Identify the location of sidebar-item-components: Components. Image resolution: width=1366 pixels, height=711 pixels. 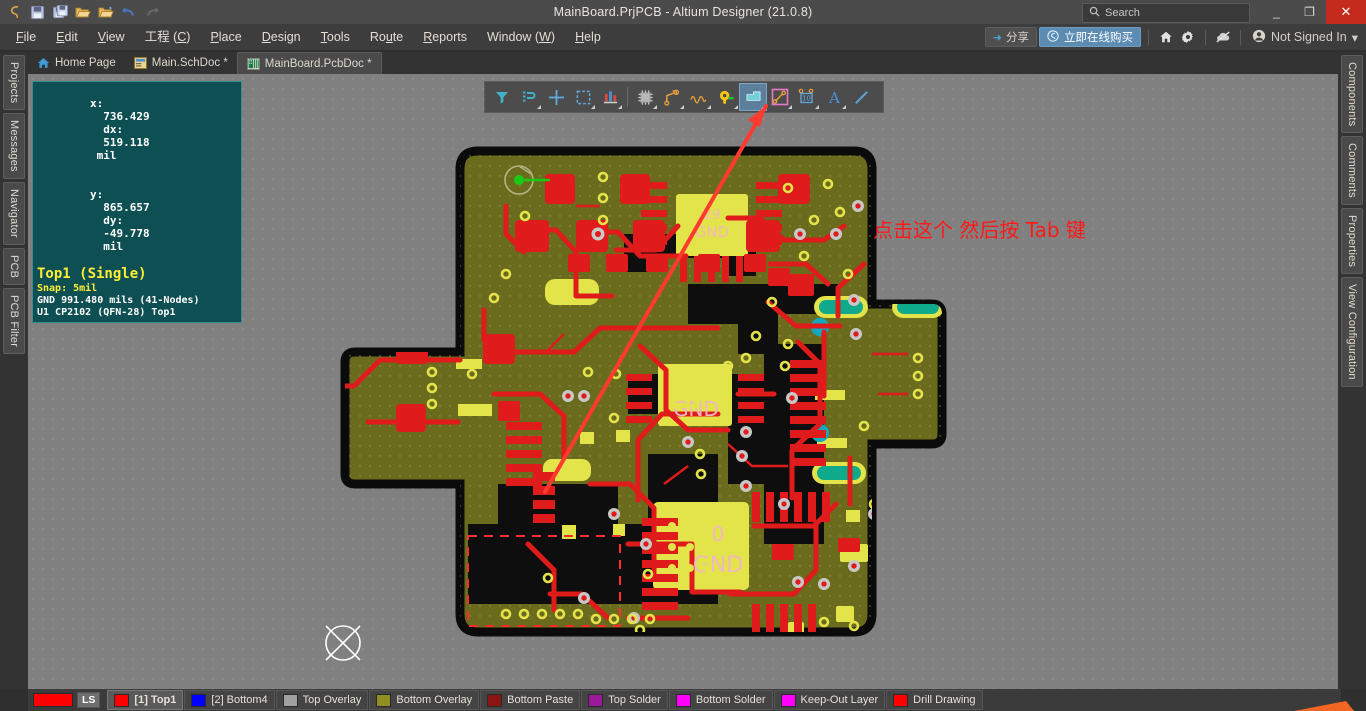
(1352, 94).